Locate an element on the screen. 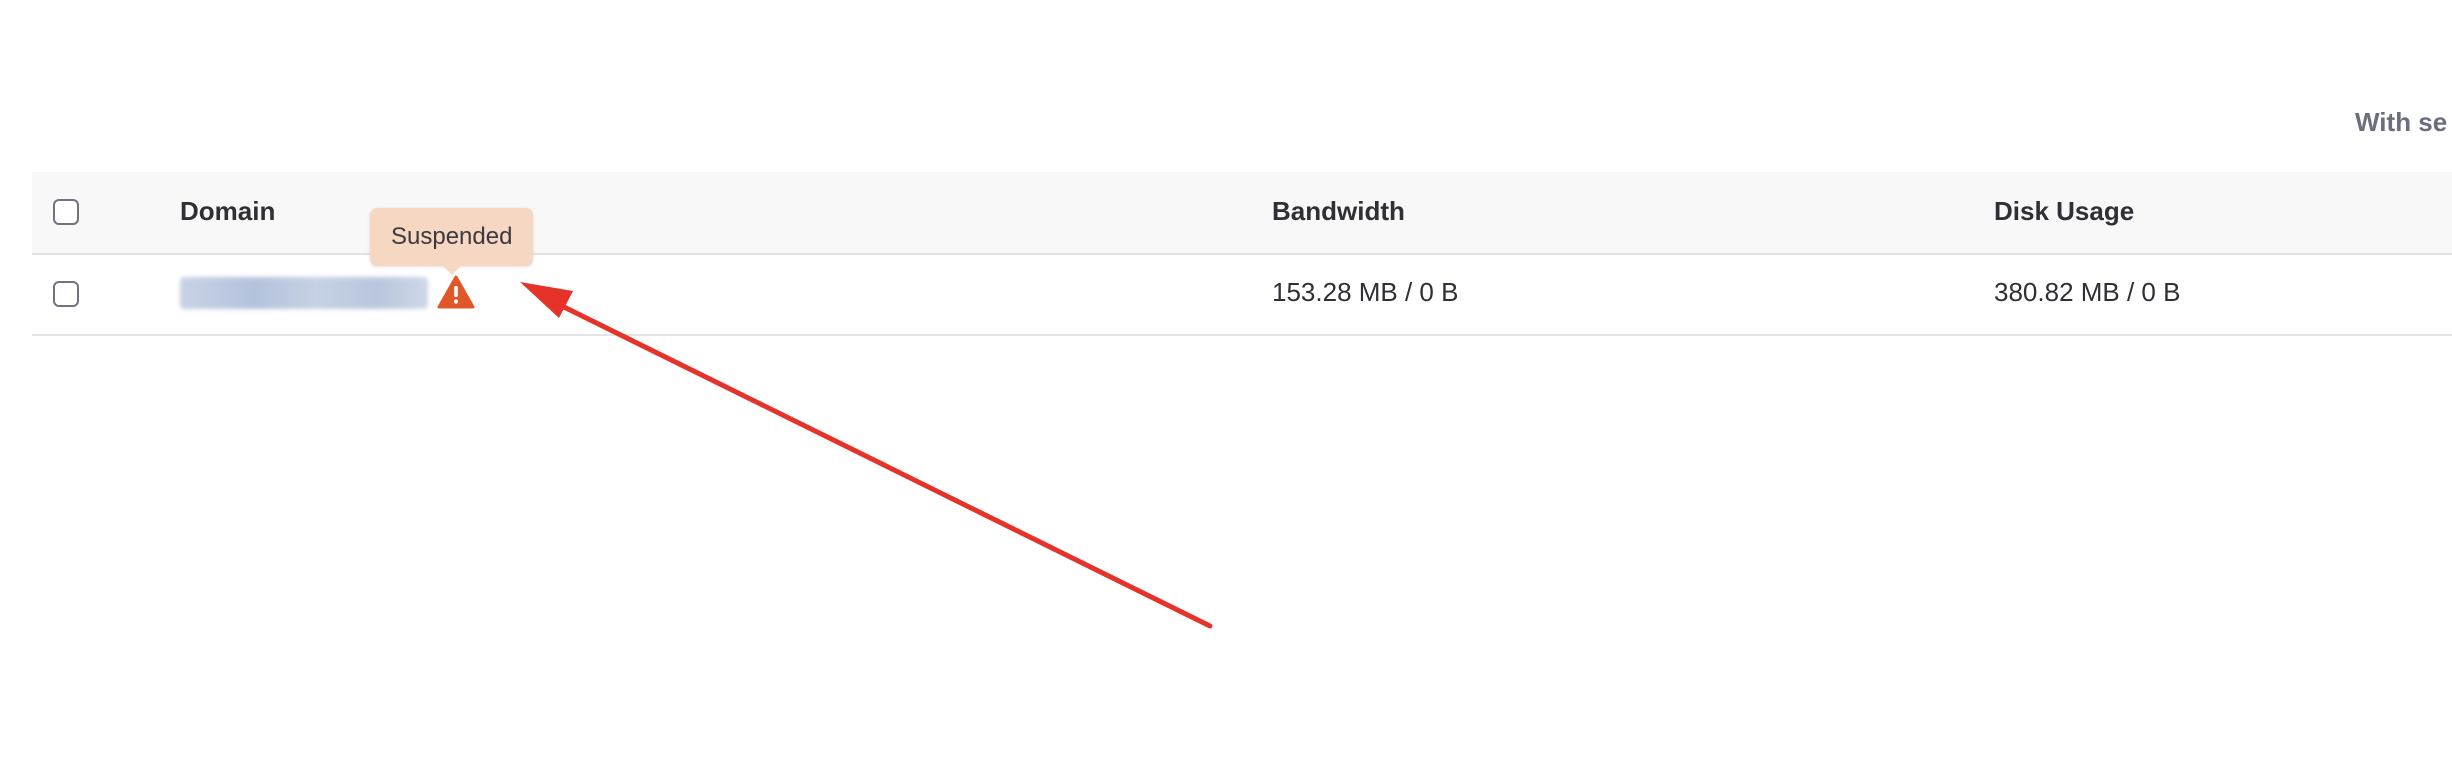  column-header-bandwidth: Bandwidth is located at coordinates (1338, 211).